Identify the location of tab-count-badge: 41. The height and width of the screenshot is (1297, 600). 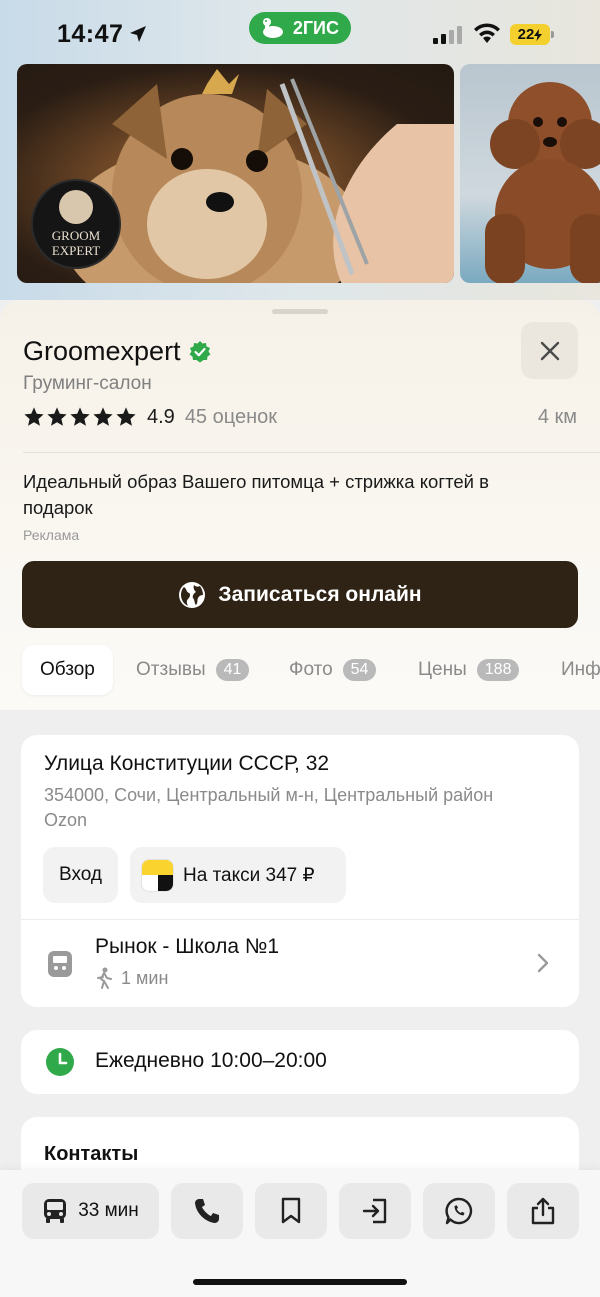
(232, 670).